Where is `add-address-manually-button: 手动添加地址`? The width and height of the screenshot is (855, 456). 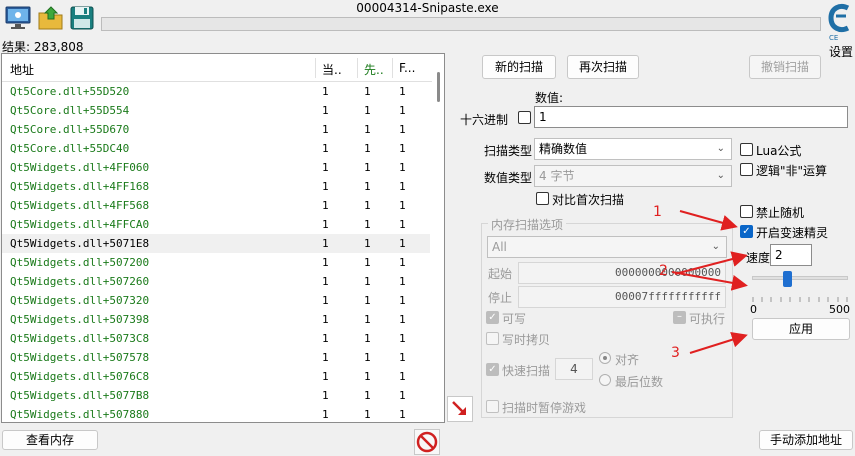 add-address-manually-button: 手动添加地址 is located at coordinates (806, 440).